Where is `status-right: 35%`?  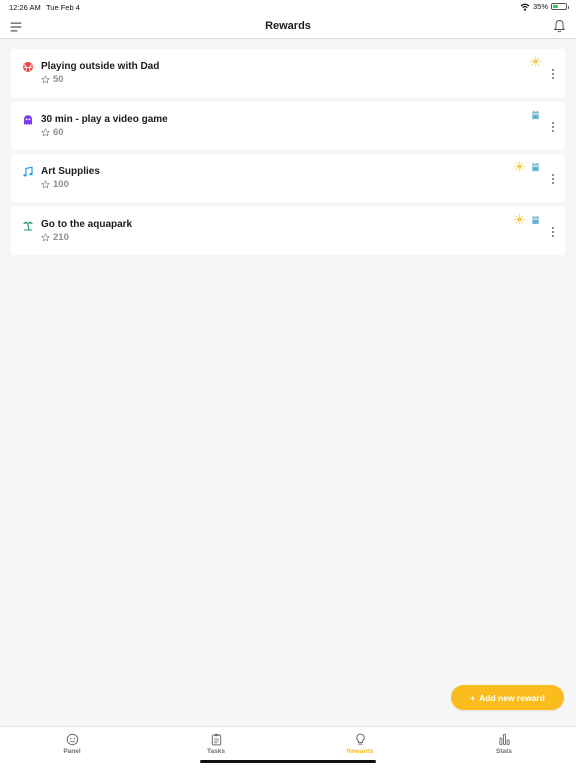
status-right: 35% is located at coordinates (544, 6).